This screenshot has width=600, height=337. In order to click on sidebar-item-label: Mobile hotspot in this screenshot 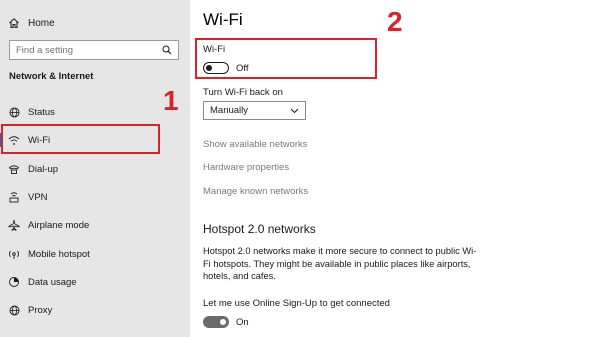, I will do `click(59, 254)`.